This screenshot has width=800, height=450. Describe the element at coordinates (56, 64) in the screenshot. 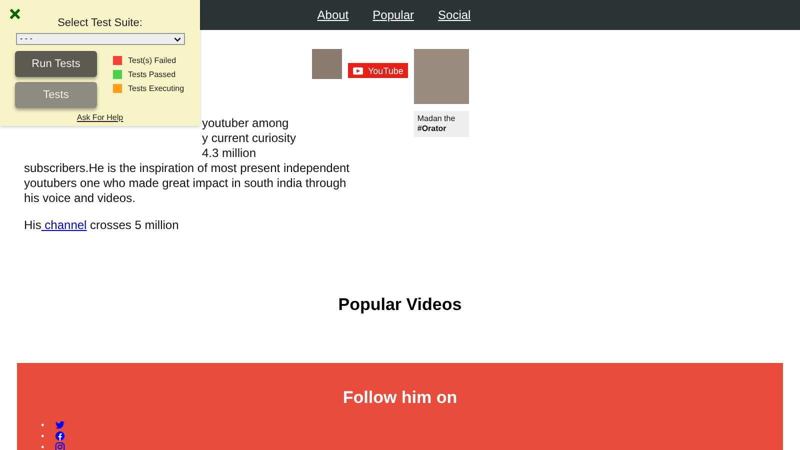

I see `test-button: Run Tests` at that location.